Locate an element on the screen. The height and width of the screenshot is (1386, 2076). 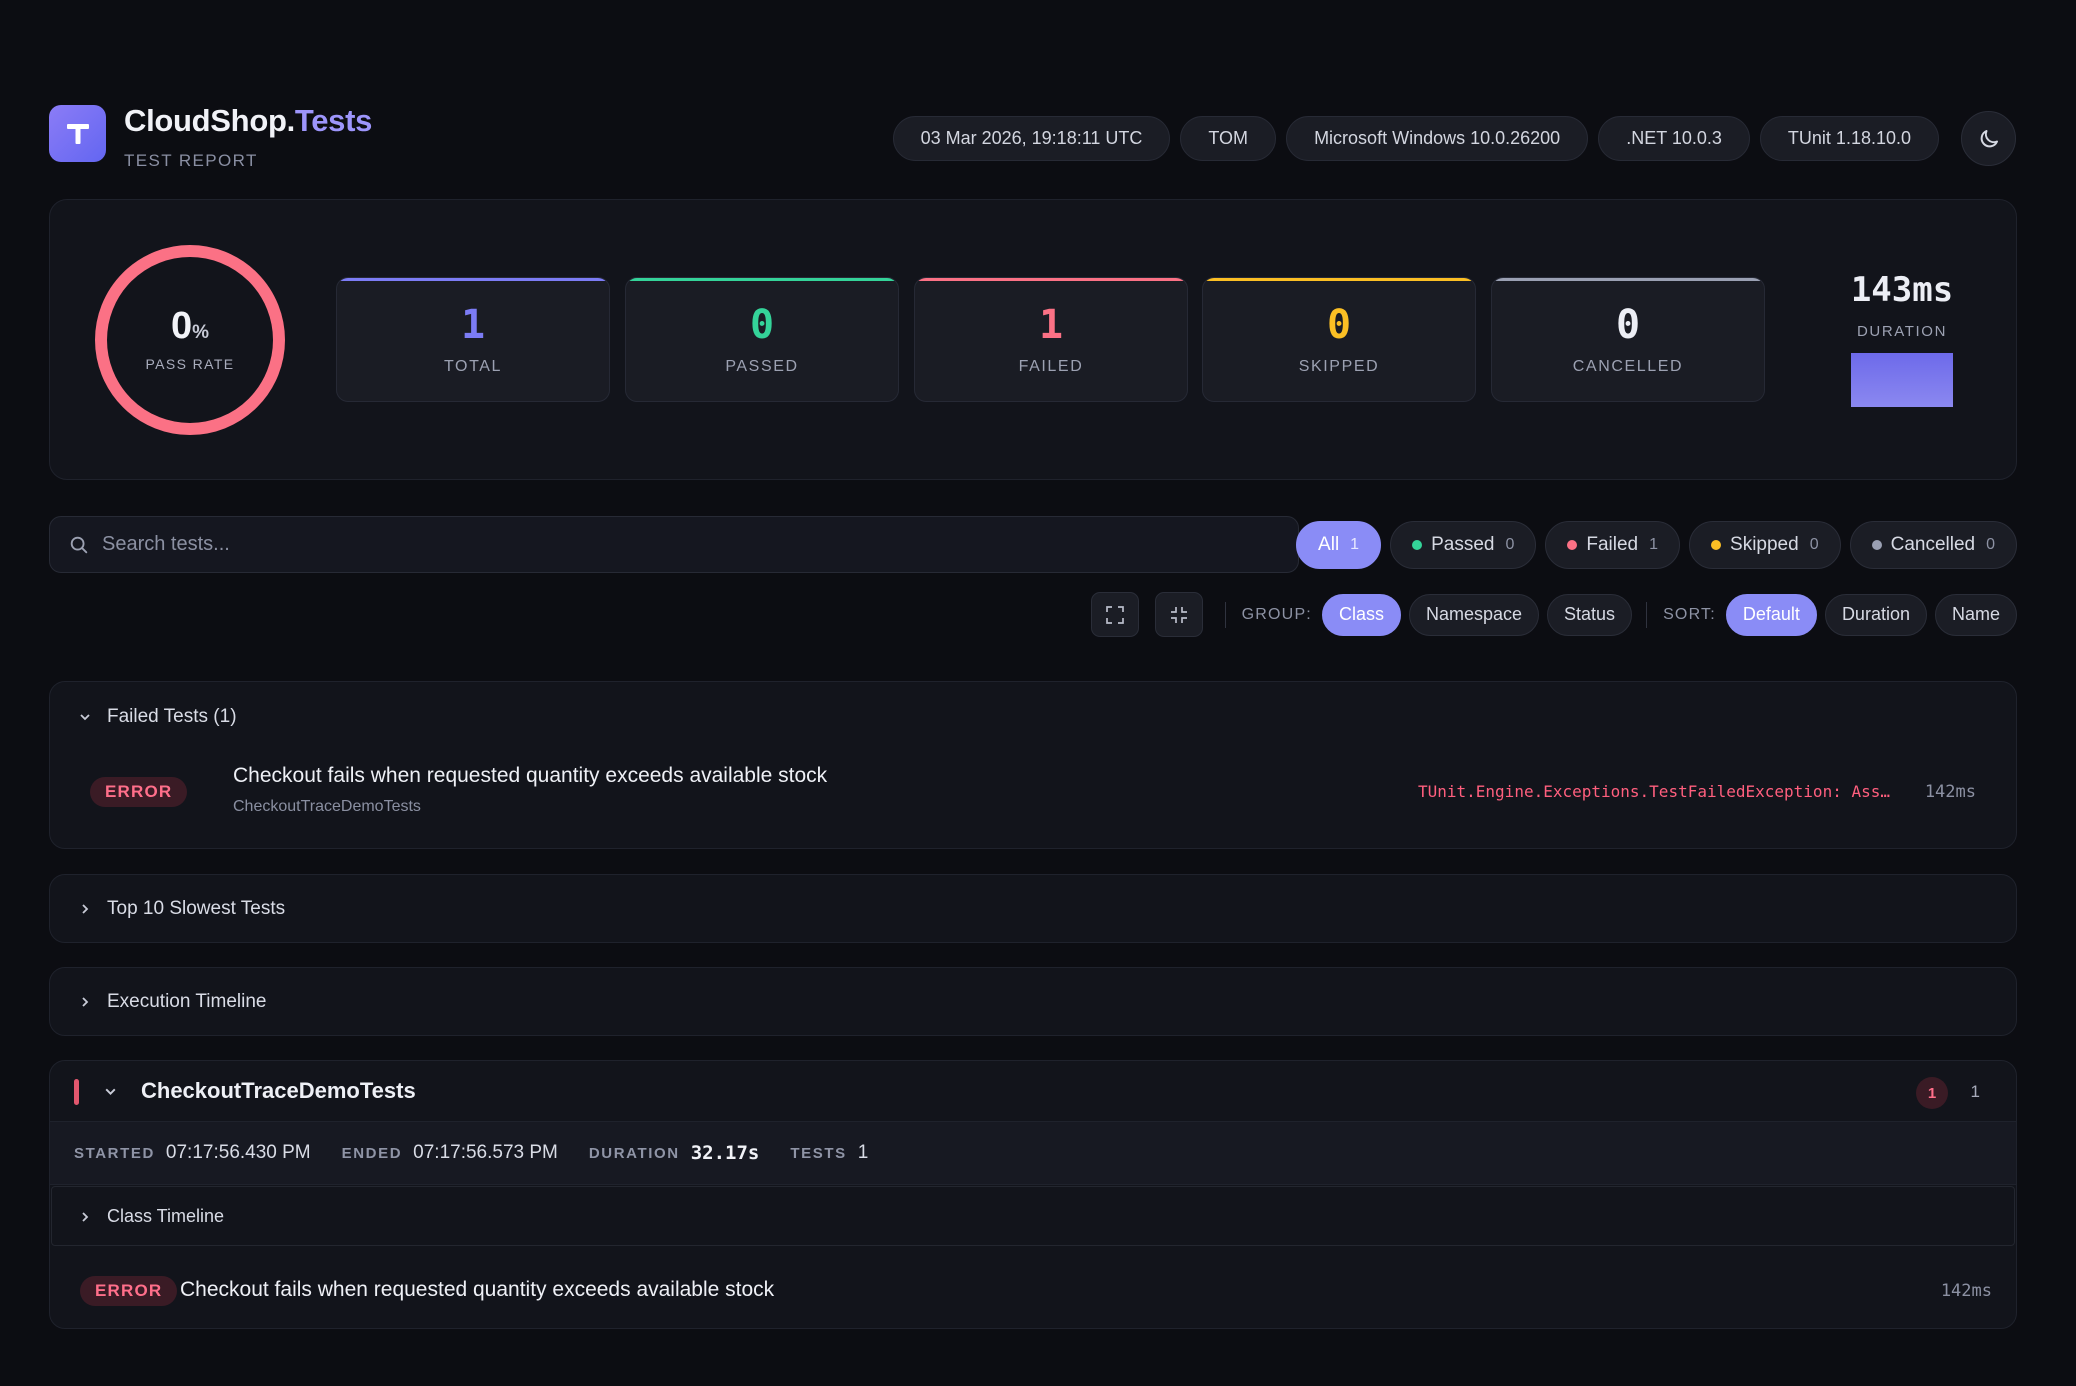
page-title: CloudShop.Tests is located at coordinates (248, 121).